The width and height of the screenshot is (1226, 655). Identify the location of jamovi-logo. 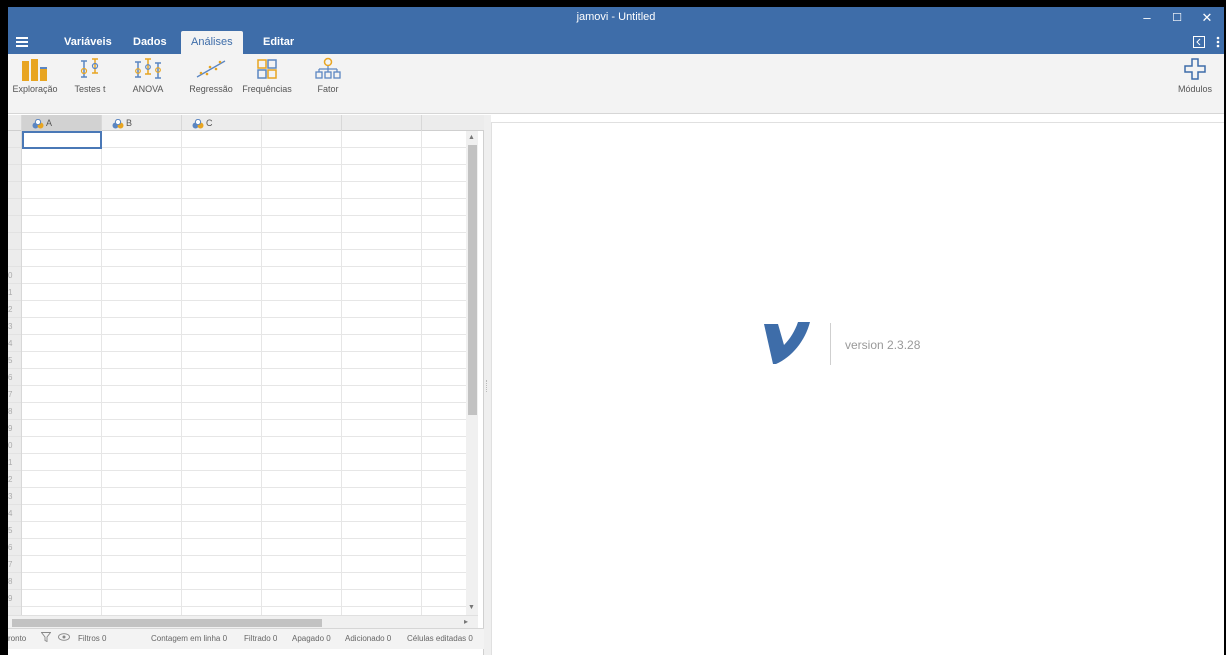
(787, 343).